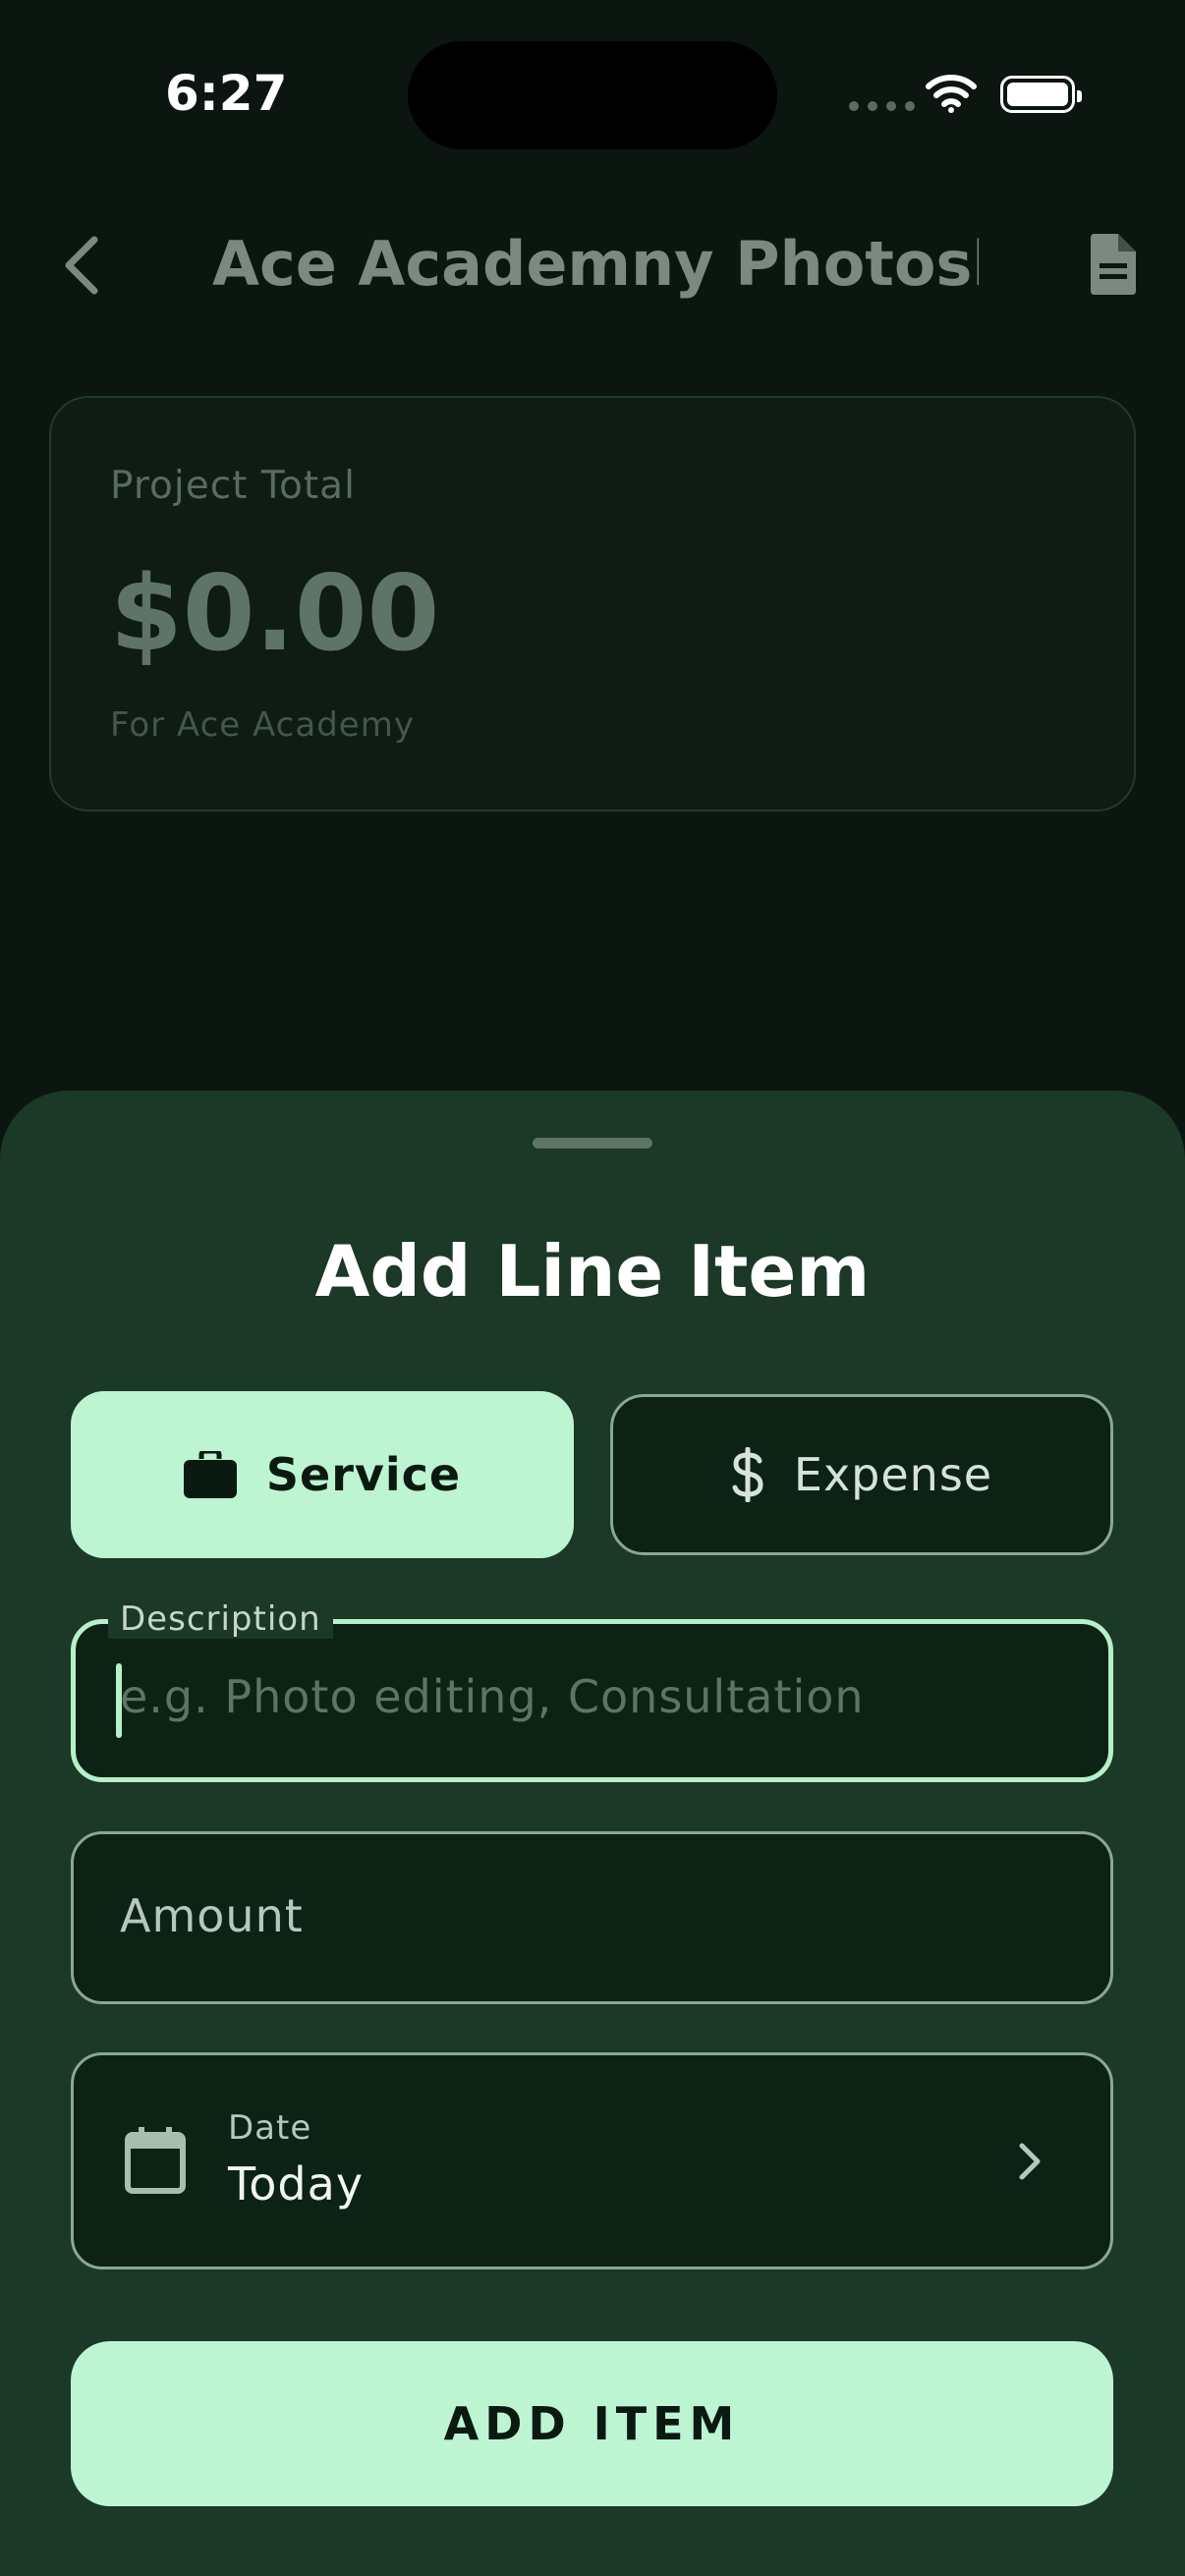 The width and height of the screenshot is (1185, 2576). I want to click on sheet-title: Add Line Item, so click(592, 1271).